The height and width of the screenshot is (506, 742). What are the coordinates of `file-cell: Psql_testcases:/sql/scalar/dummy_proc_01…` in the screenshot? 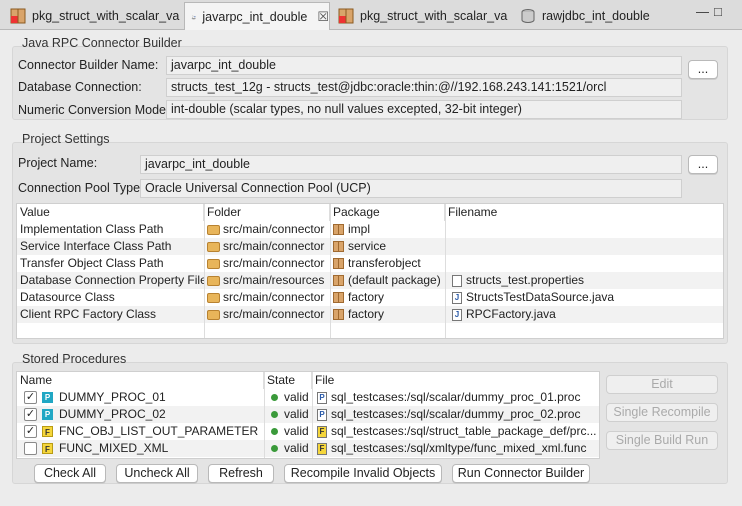 It's located at (456, 397).